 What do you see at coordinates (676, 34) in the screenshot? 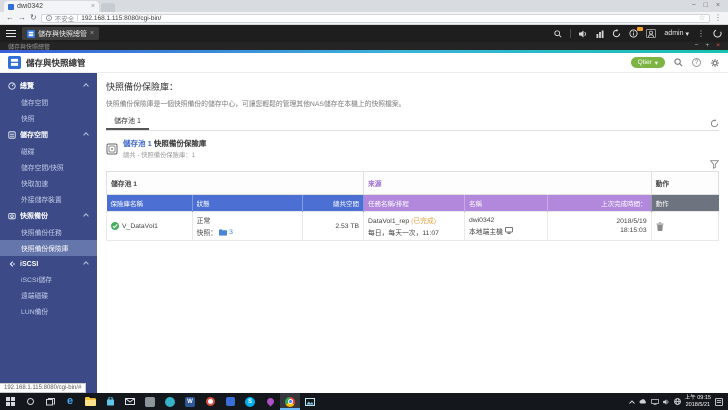
I see `user-menu: admin ▾` at bounding box center [676, 34].